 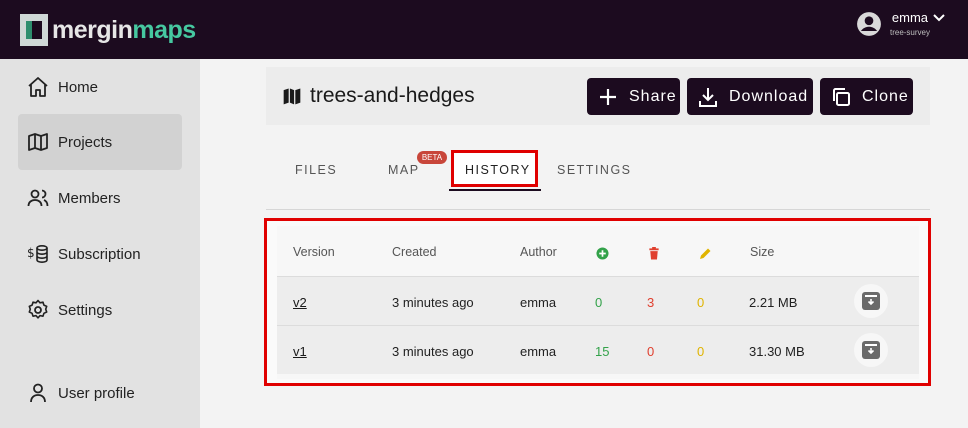 What do you see at coordinates (750, 96) in the screenshot?
I see `download-button: Download` at bounding box center [750, 96].